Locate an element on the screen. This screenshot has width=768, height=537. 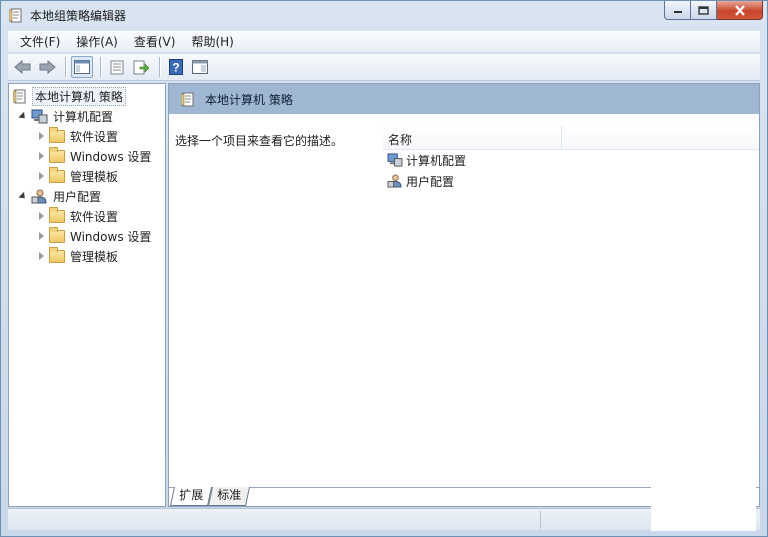
detail-header: 本地计算机 策略 is located at coordinates (464, 99).